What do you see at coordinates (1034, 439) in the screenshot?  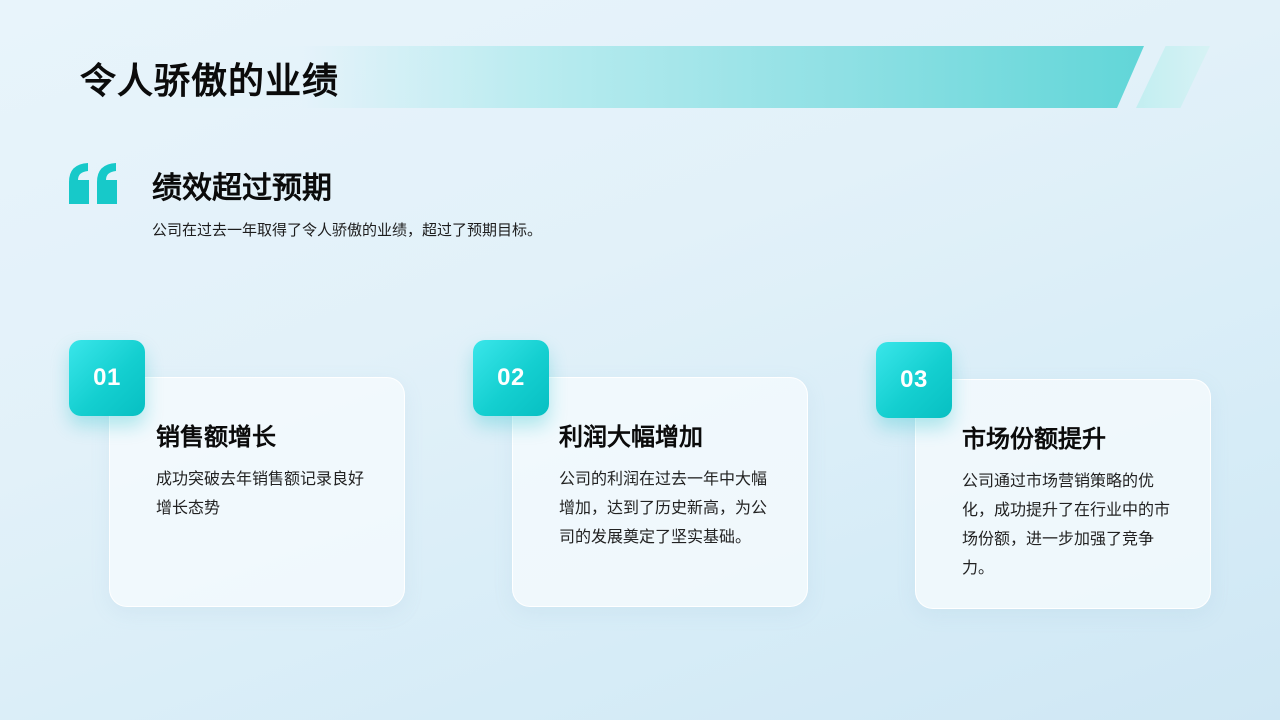 I see `card-title: 市场份额提升` at bounding box center [1034, 439].